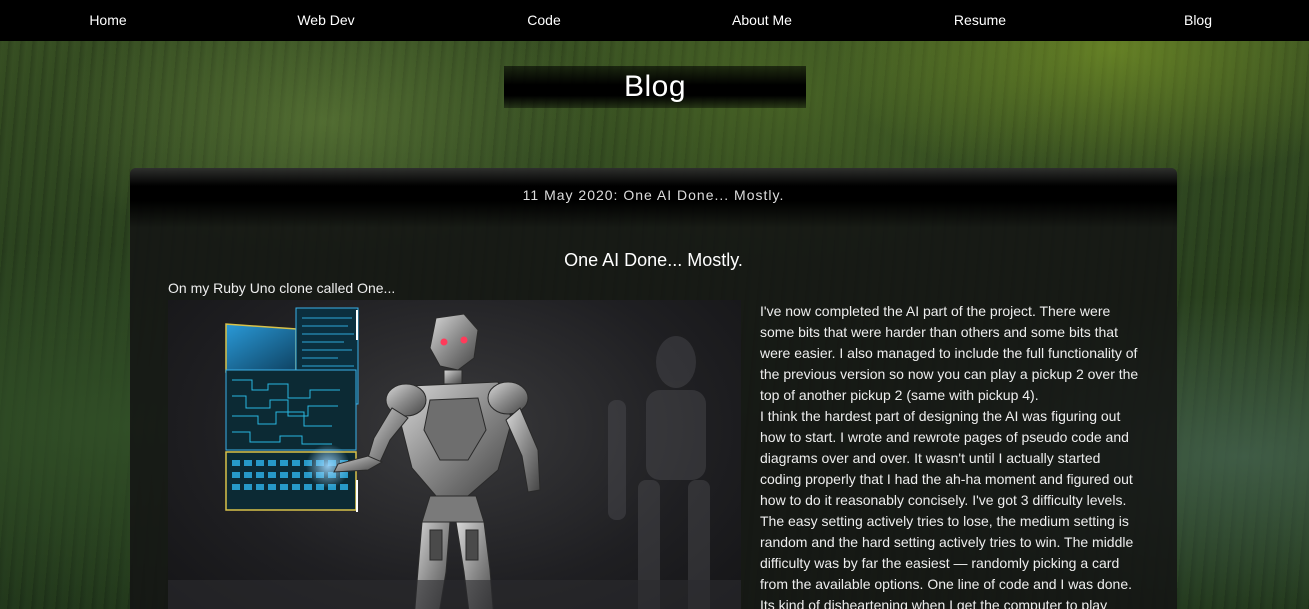  I want to click on nav-web-dev: Web Dev, so click(325, 20).